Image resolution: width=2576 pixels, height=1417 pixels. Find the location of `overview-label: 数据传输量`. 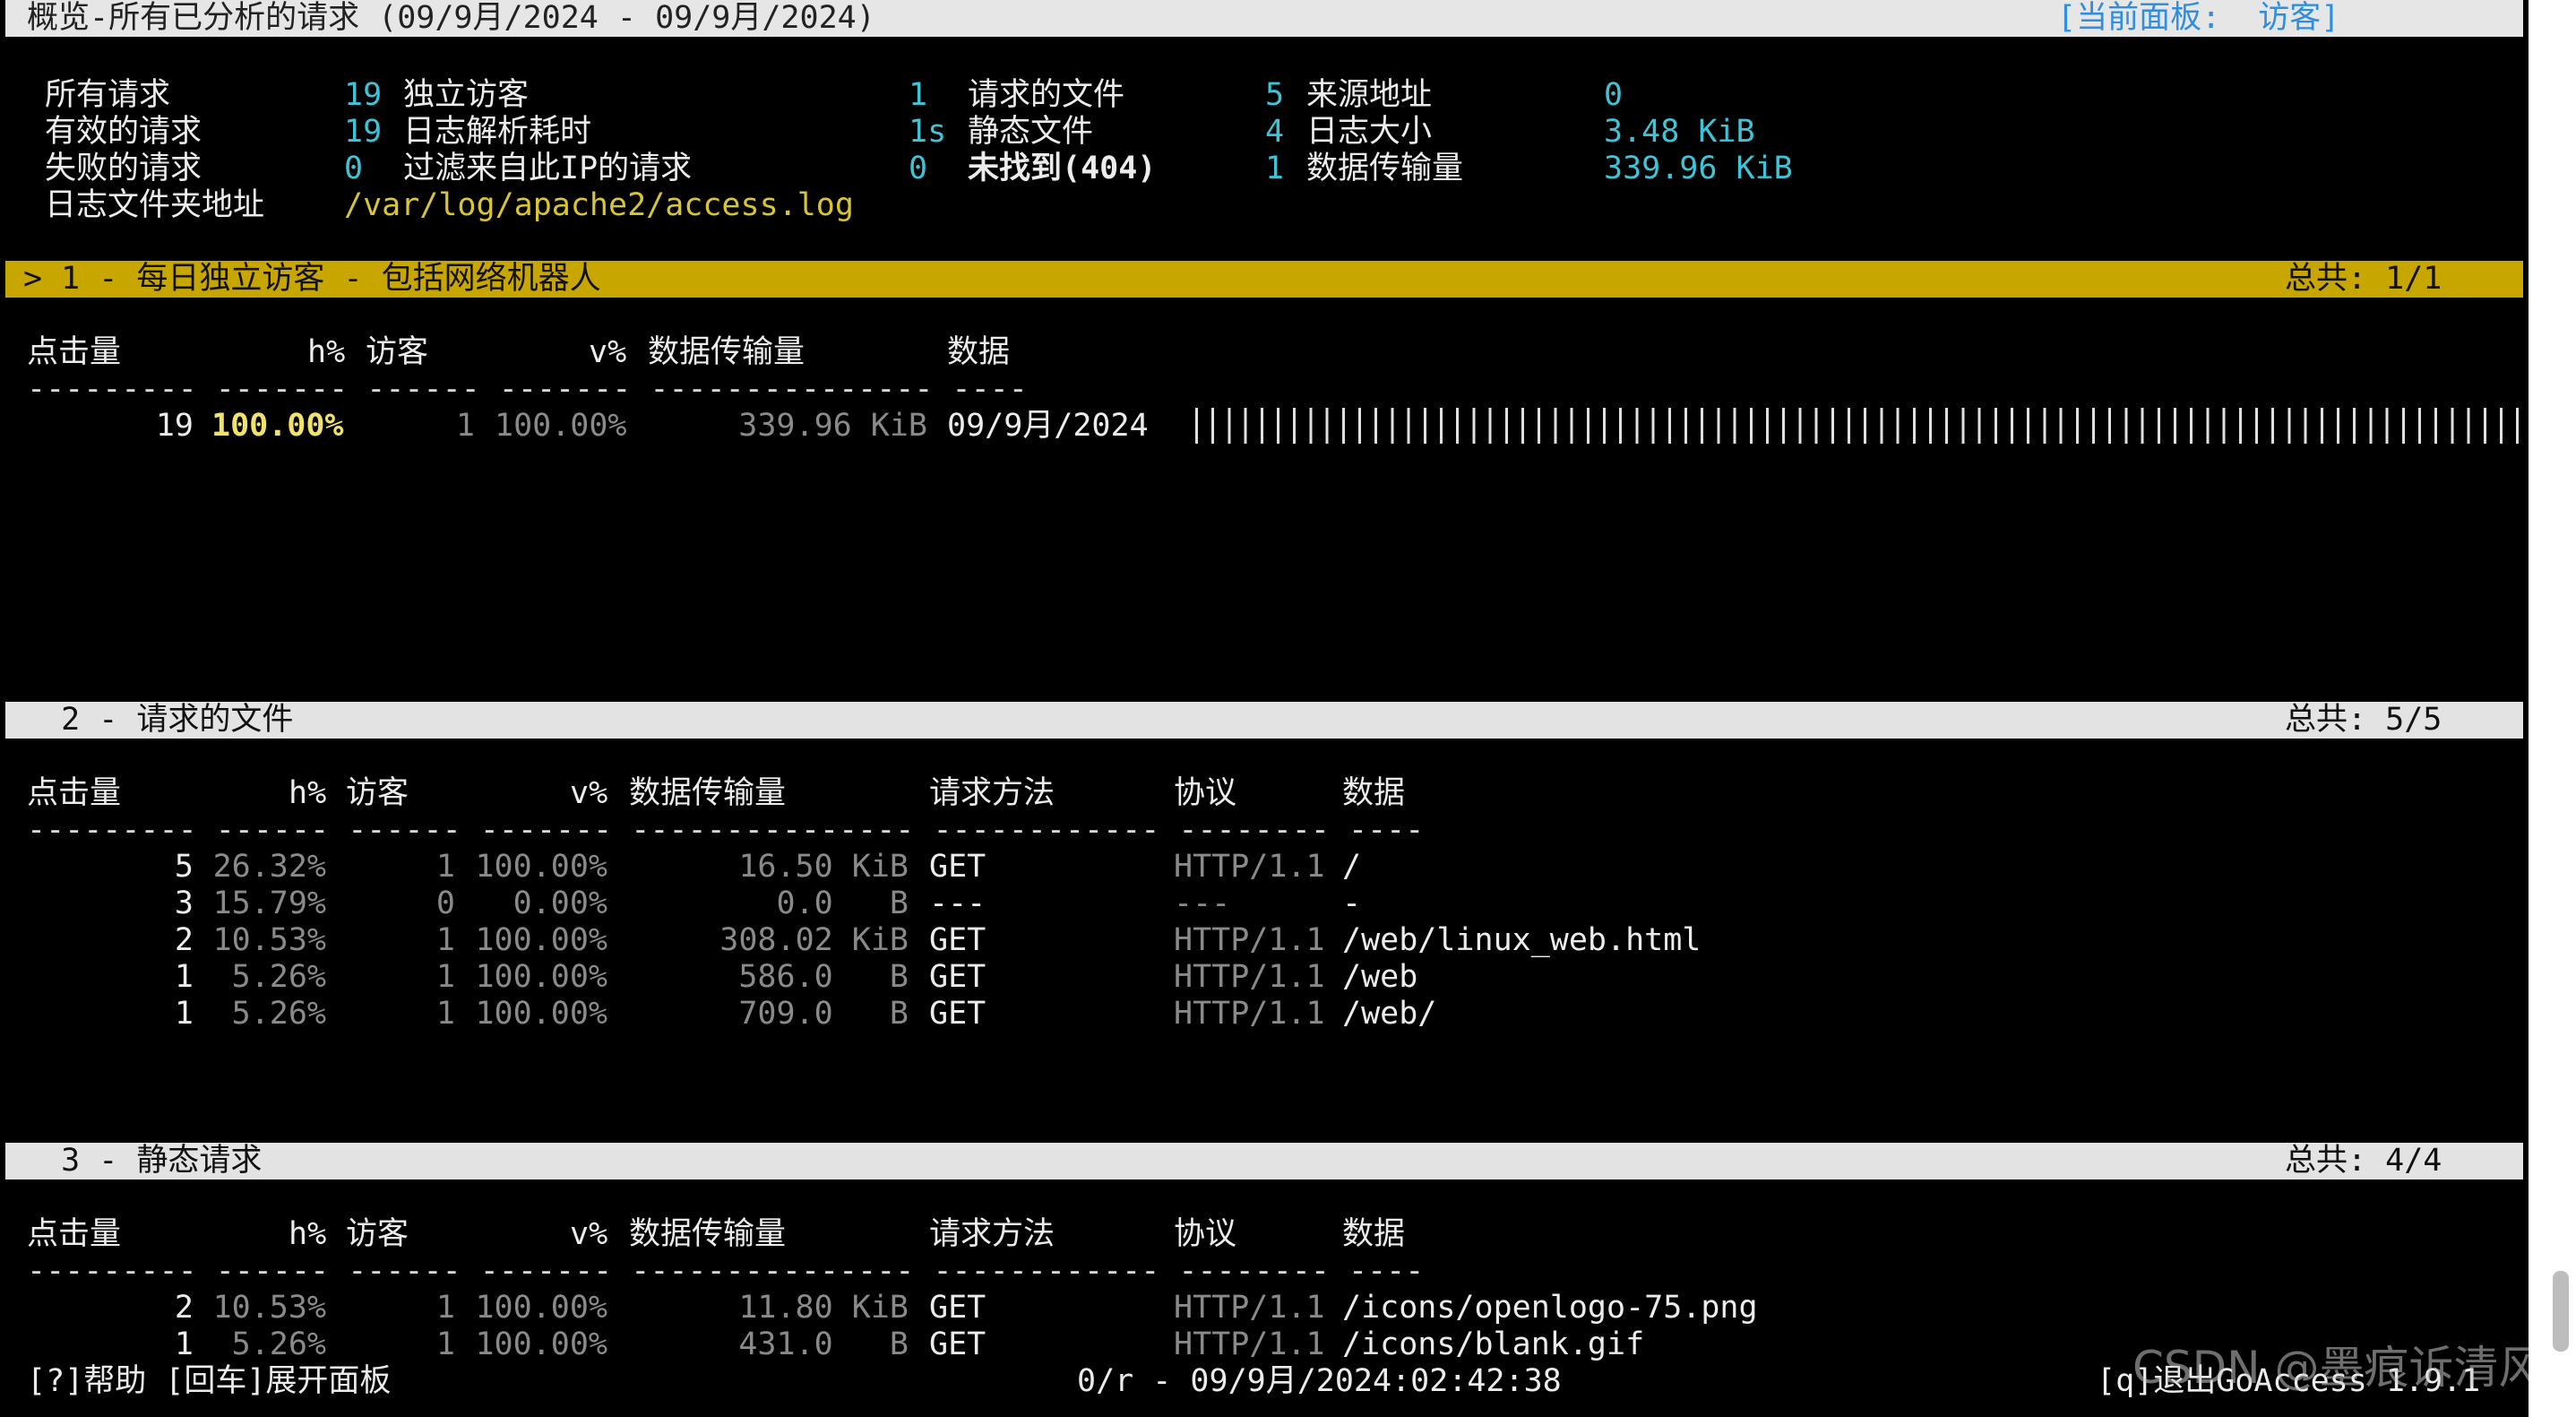

overview-label: 数据传输量 is located at coordinates (1385, 168).